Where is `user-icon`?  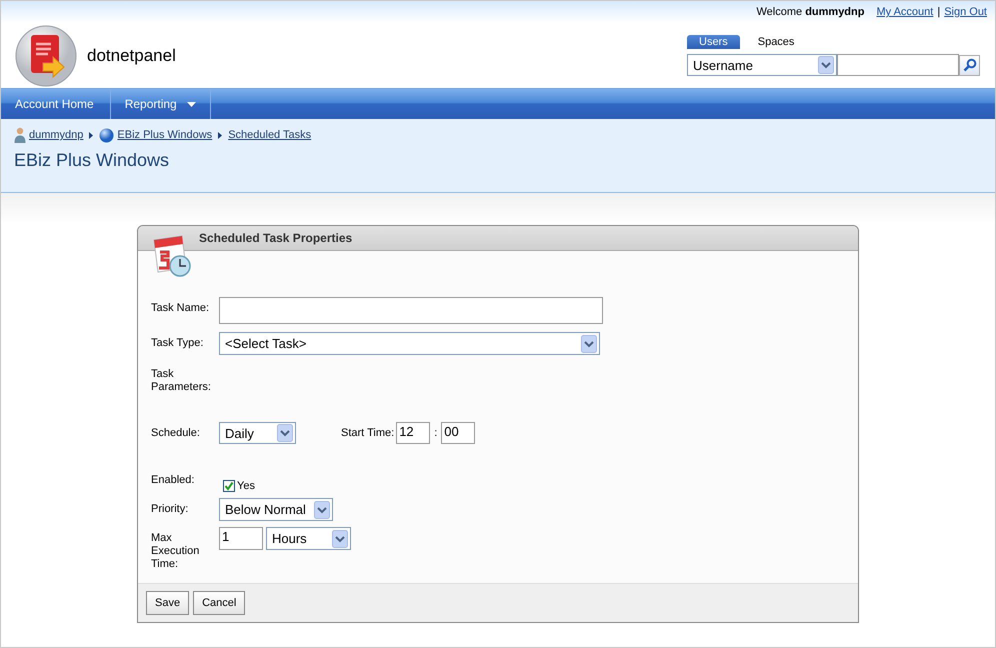 user-icon is located at coordinates (20, 135).